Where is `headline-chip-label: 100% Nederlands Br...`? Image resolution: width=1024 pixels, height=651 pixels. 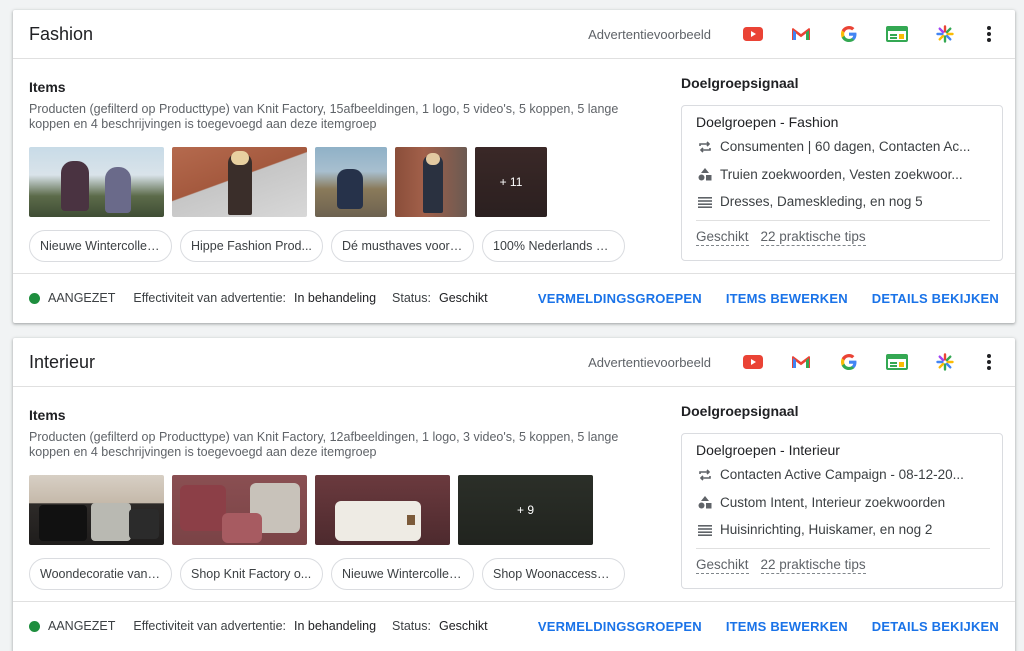
headline-chip-label: 100% Nederlands Br... is located at coordinates (553, 246).